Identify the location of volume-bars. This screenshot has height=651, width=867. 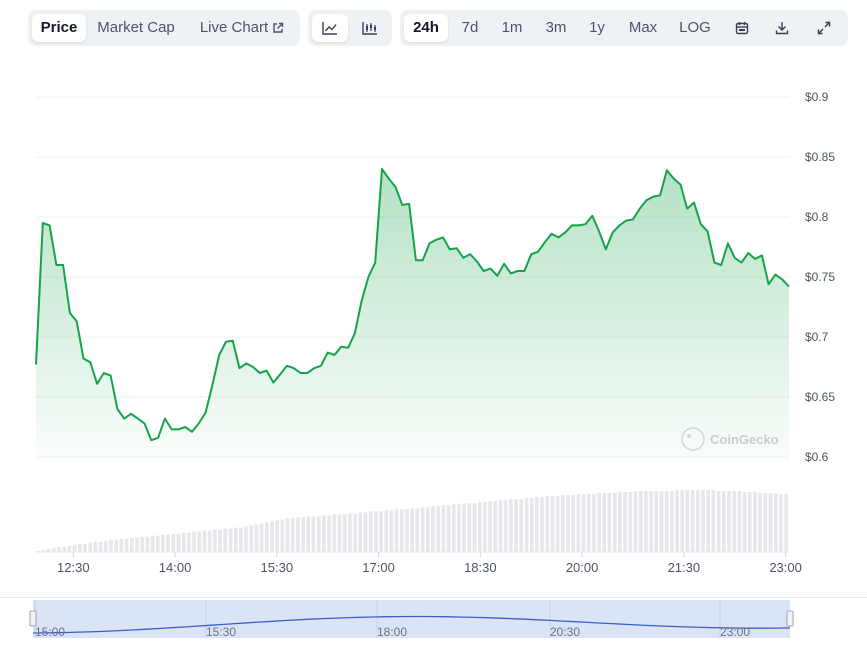
(412, 521).